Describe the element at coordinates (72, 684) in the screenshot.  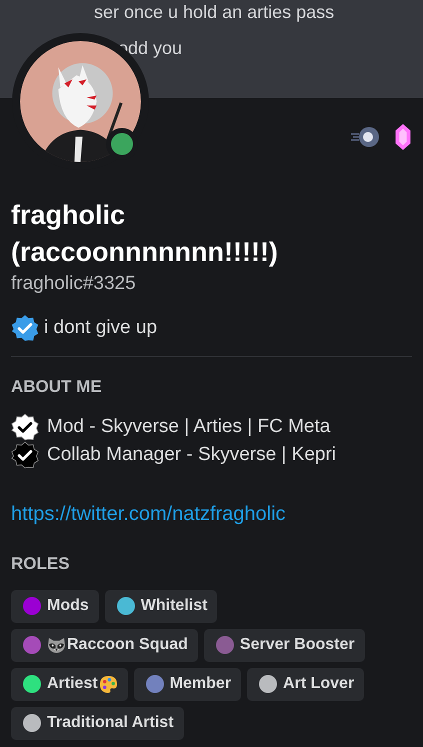
I see `role-name: Artiest` at that location.